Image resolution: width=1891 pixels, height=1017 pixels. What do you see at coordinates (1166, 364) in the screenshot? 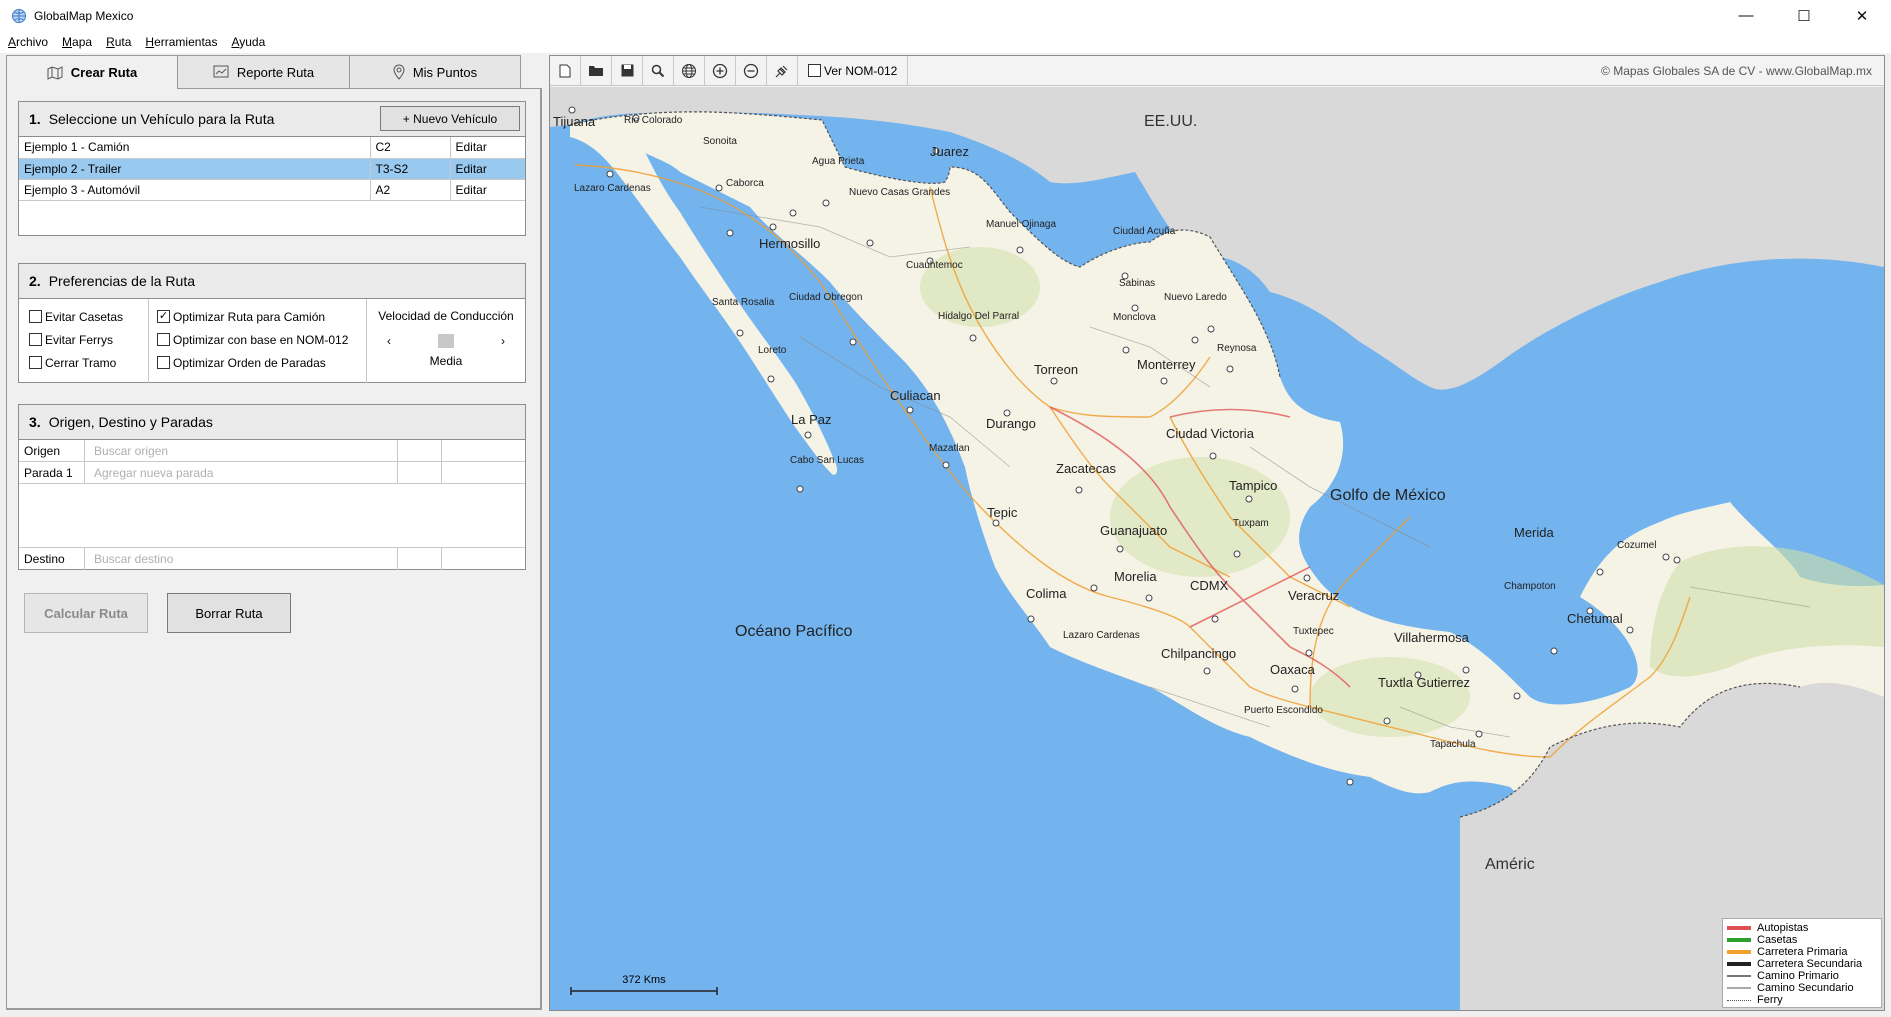
I see `city-label: Monterrey` at bounding box center [1166, 364].